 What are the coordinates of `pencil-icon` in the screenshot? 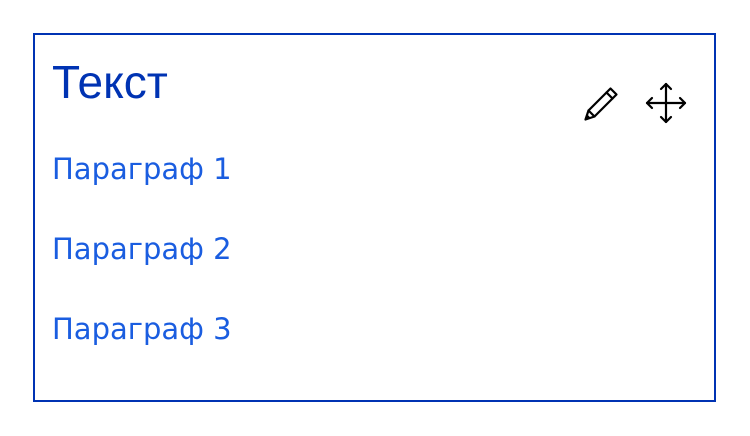 It's located at (601, 104).